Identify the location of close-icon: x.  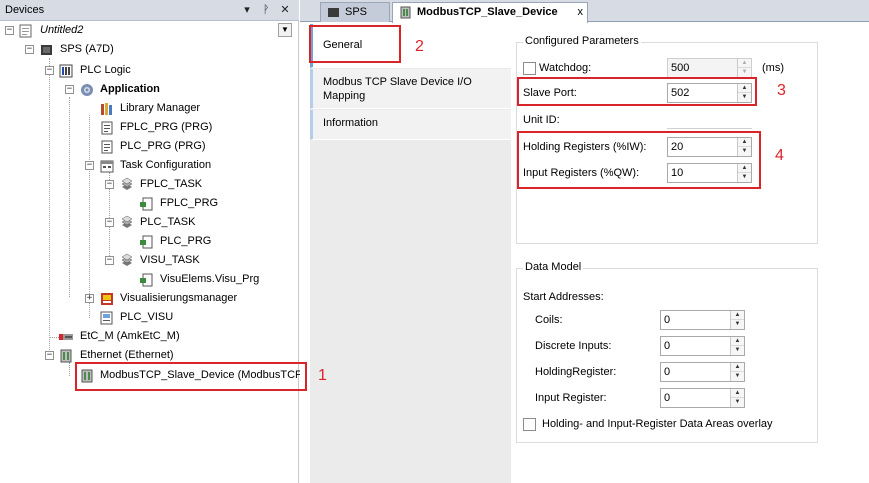
(581, 12).